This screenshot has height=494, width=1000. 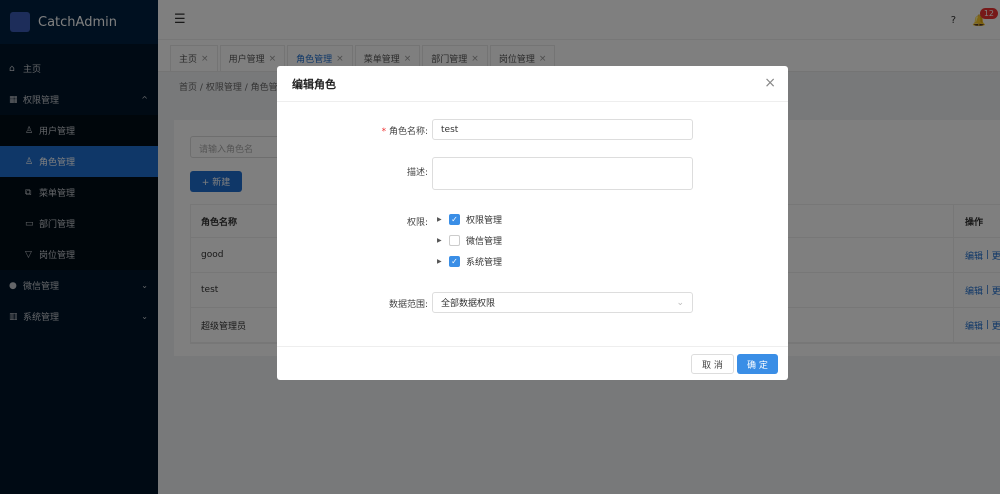 I want to click on perm-tree-node: ▶ 微信管理, so click(x=469, y=240).